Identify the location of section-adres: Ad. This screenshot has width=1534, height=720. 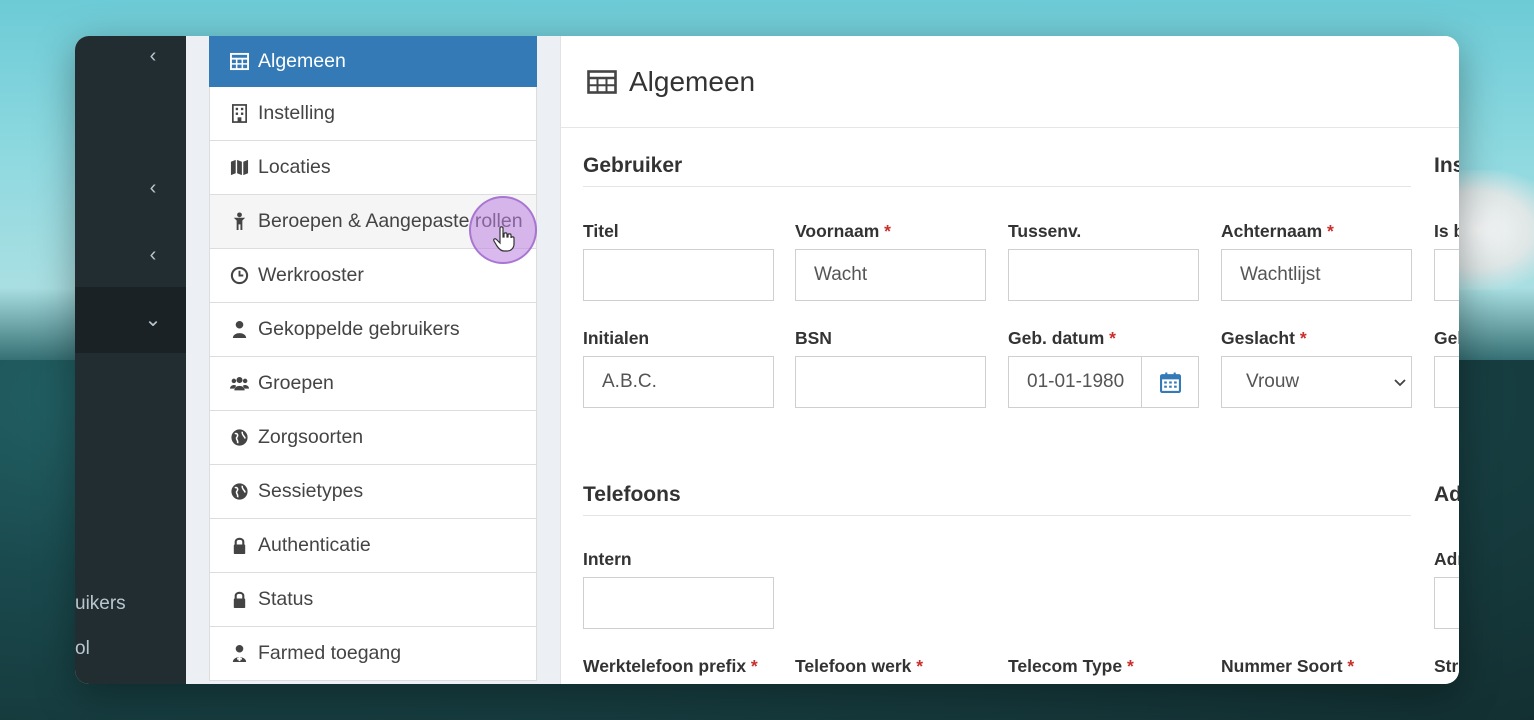
(1446, 494).